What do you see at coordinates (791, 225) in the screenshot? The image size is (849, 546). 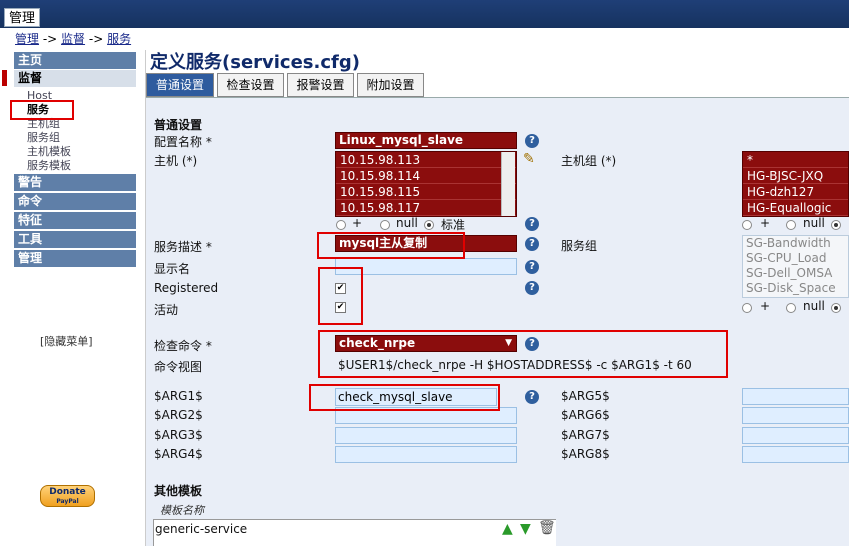 I see `hostgroup-radio-null` at bounding box center [791, 225].